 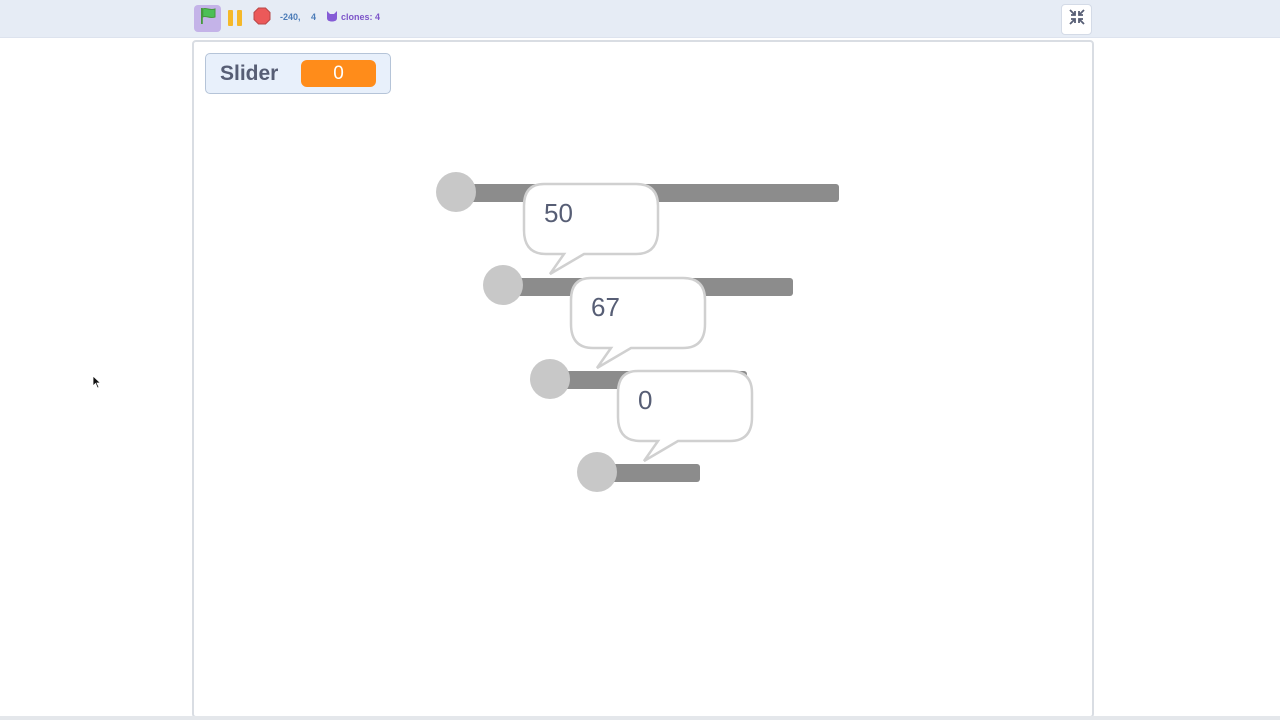 I want to click on stop-sign-icon, so click(x=262, y=18).